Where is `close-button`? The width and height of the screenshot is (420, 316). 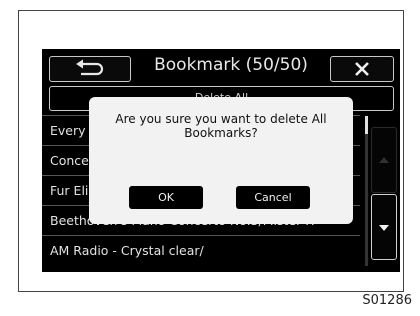
close-button is located at coordinates (362, 69).